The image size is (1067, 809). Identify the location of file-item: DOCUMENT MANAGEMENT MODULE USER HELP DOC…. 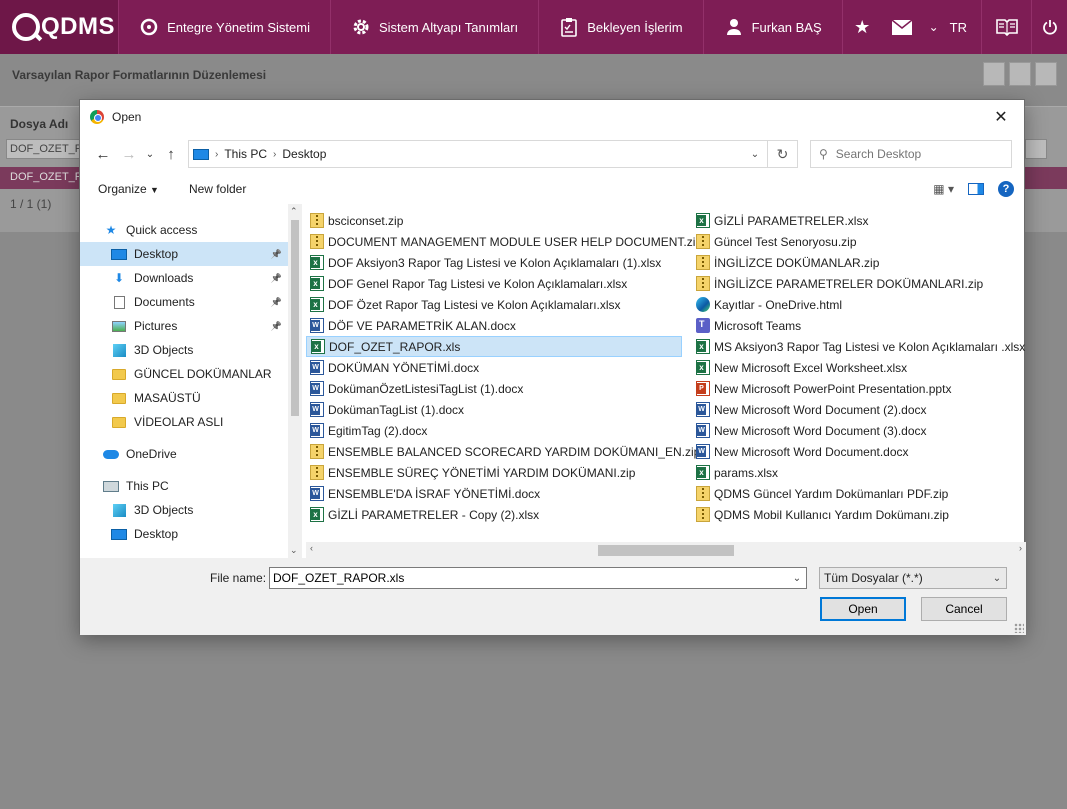
(504, 241).